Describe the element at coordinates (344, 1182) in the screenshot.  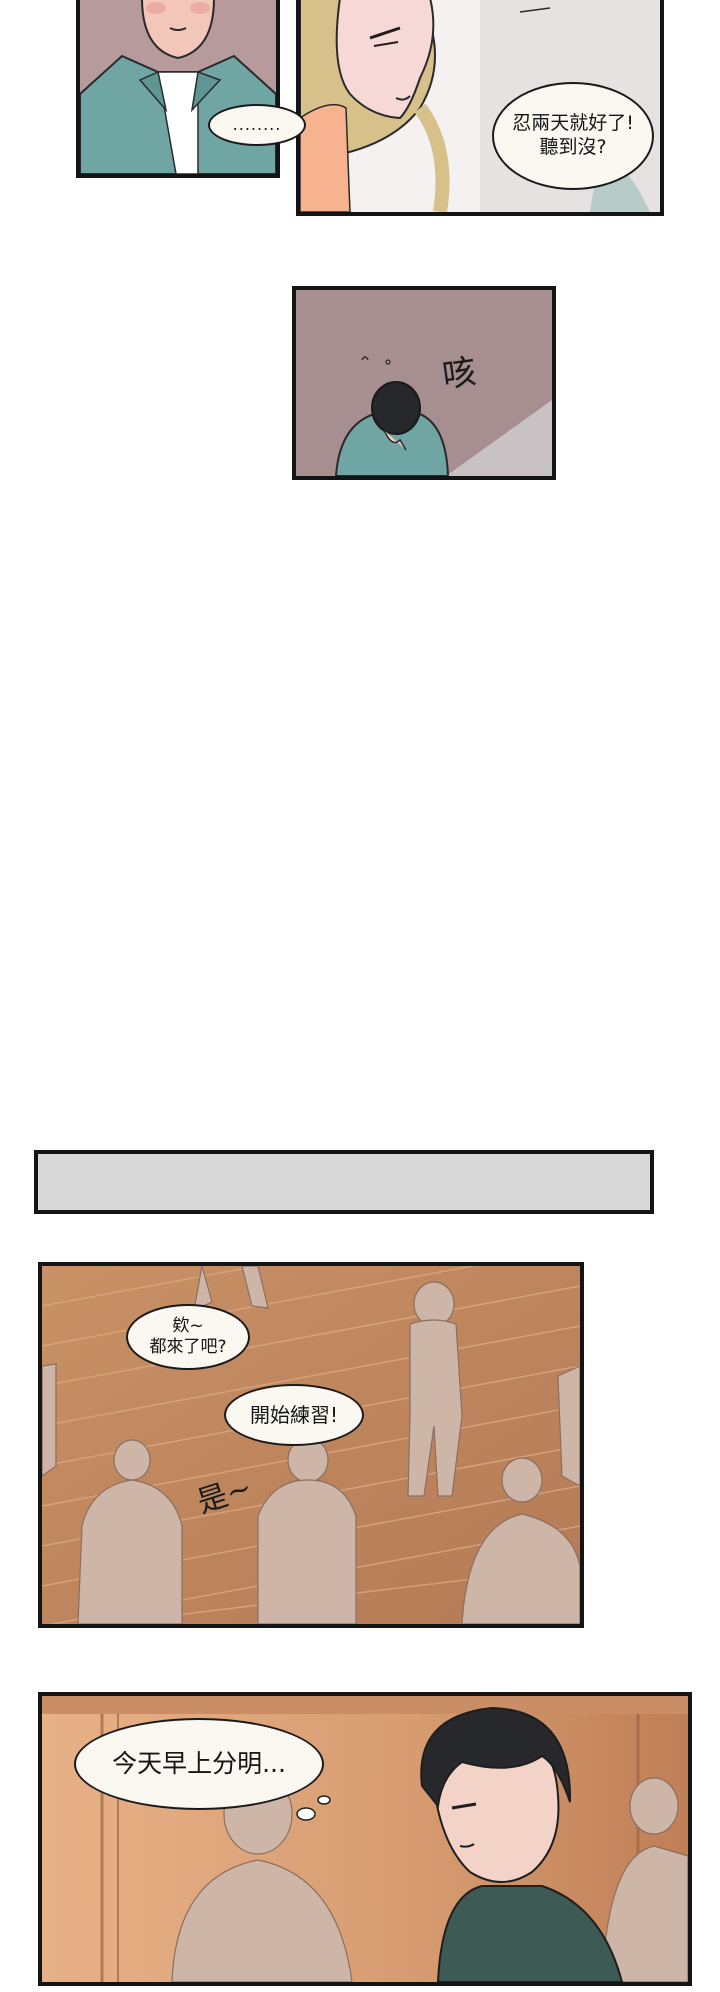
I see `panel-gray-bar` at that location.